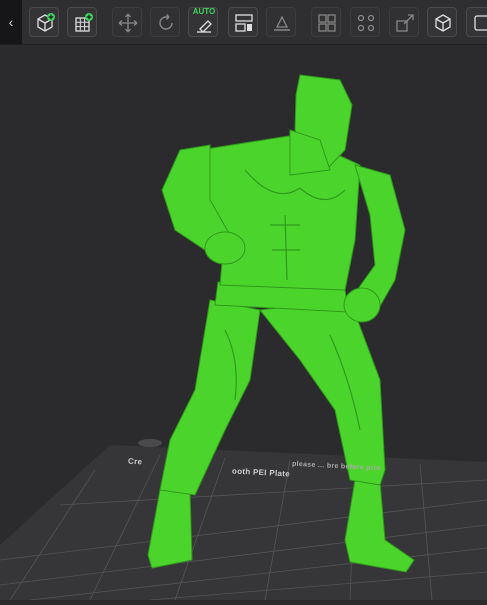 The height and width of the screenshot is (605, 487). I want to click on rotate-icon, so click(166, 22).